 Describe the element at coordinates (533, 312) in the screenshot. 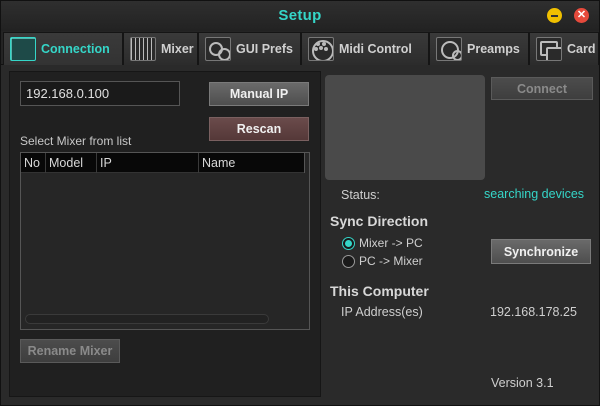

I see `ip-addresses-value: 192.168.178.25` at that location.